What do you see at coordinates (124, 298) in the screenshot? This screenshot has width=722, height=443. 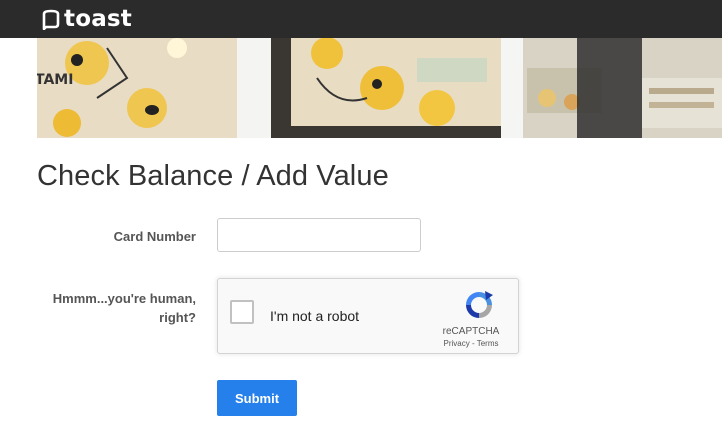 I see `captcha-label-line1: Hmmm...you're human,` at bounding box center [124, 298].